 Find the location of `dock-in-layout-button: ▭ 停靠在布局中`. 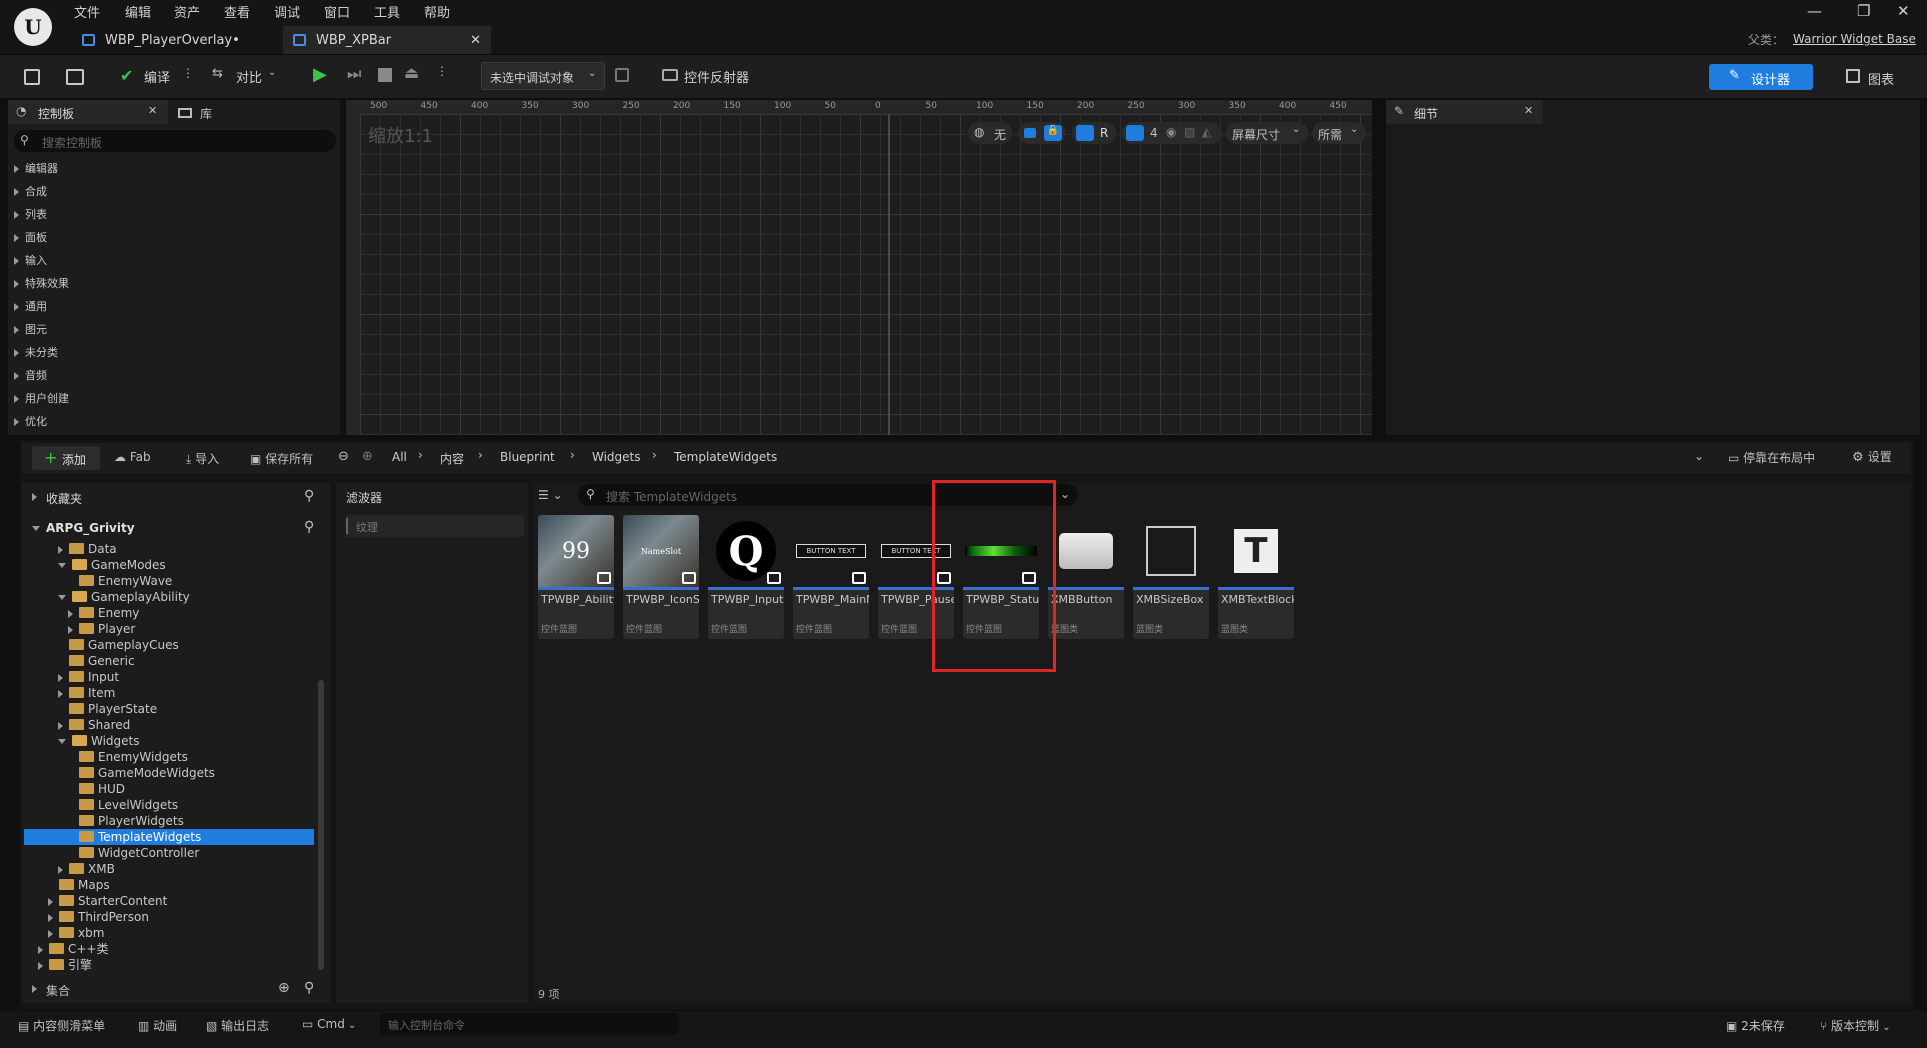

dock-in-layout-button: ▭ 停靠在布局中 is located at coordinates (1771, 457).